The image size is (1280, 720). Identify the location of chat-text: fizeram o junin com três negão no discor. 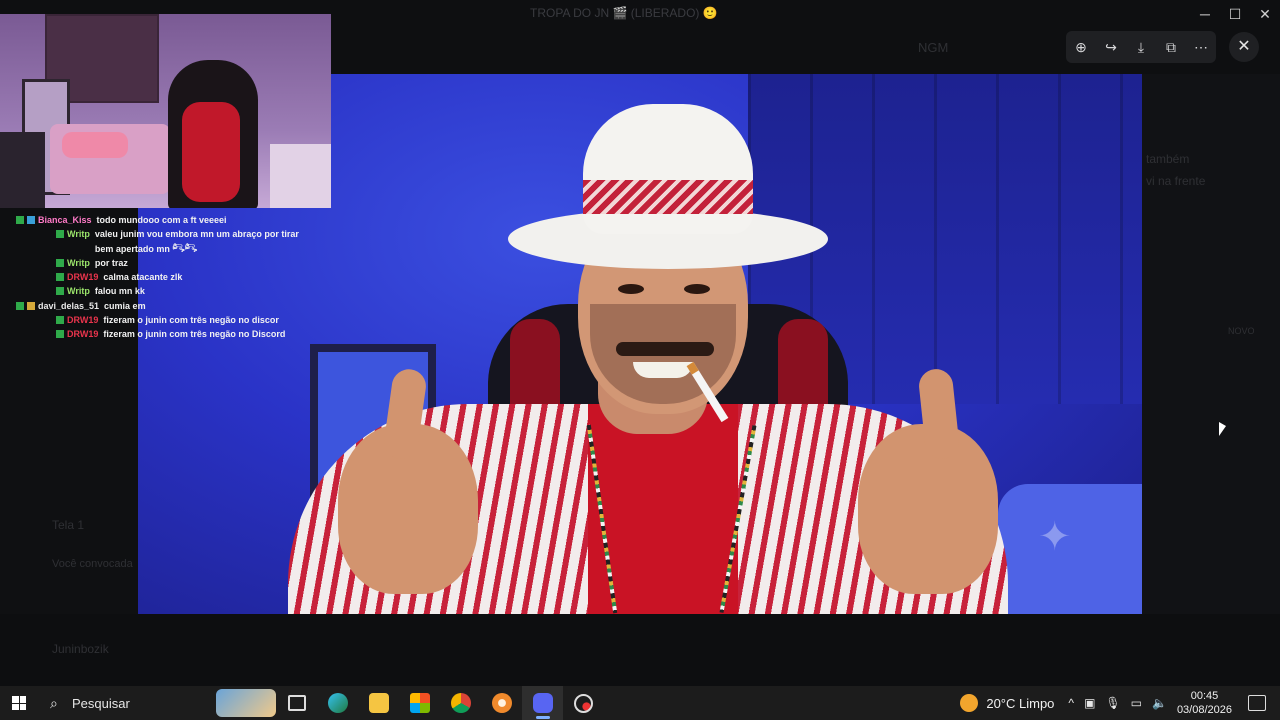
(191, 320).